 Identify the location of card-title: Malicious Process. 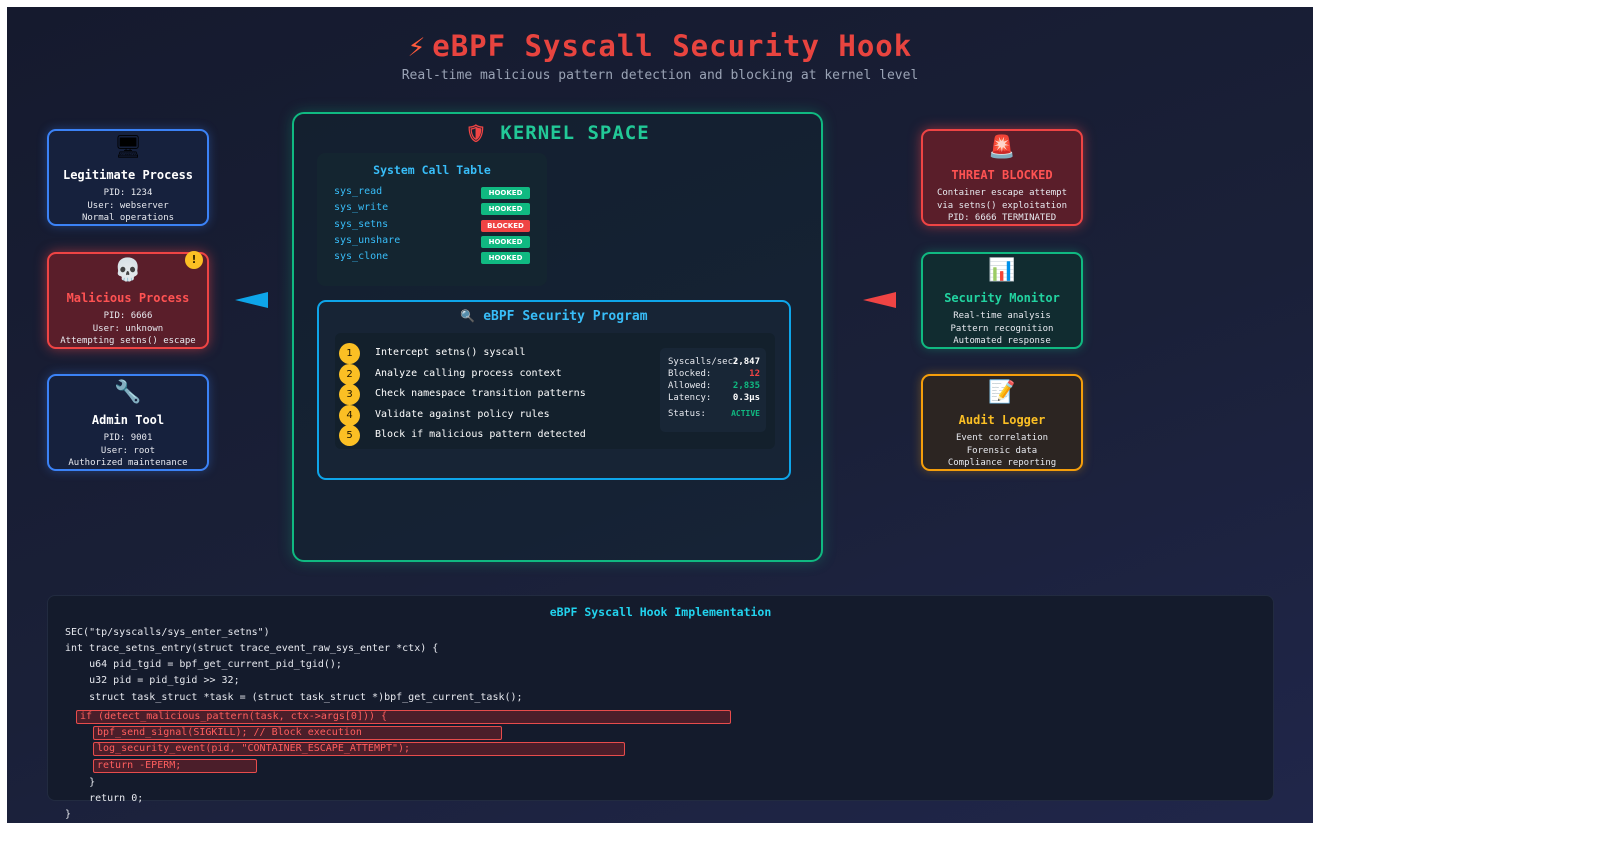
(128, 298).